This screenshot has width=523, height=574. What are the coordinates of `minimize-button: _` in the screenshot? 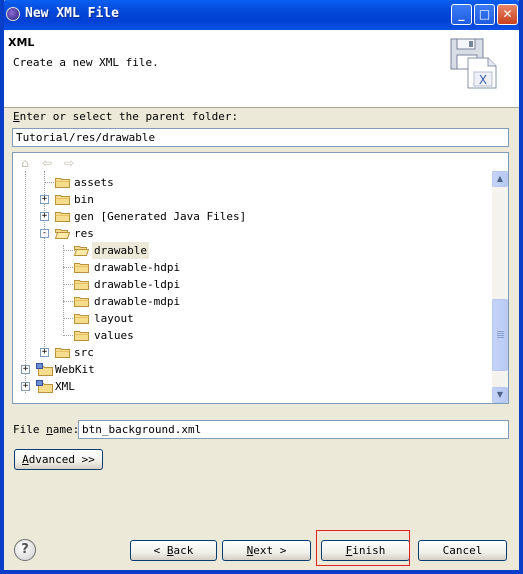 It's located at (461, 14).